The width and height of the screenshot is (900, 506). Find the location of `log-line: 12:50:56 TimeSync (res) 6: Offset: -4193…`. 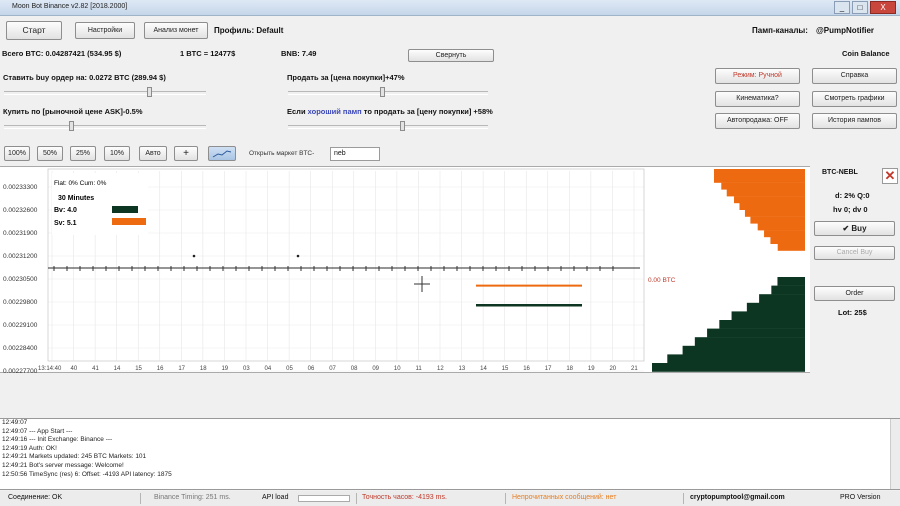

log-line: 12:50:56 TimeSync (res) 6: Offset: -4193… is located at coordinates (87, 474).